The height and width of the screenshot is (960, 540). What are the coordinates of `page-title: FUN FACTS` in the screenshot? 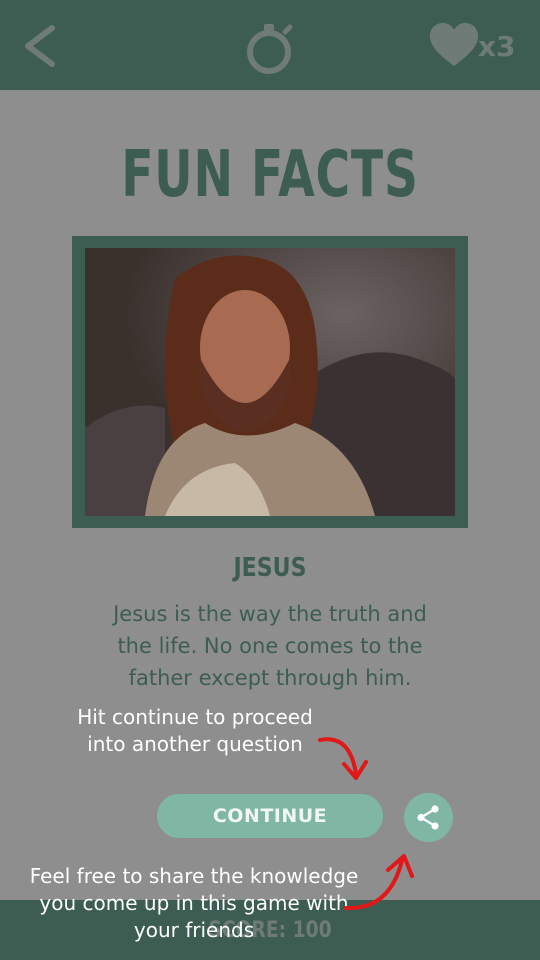 It's located at (270, 175).